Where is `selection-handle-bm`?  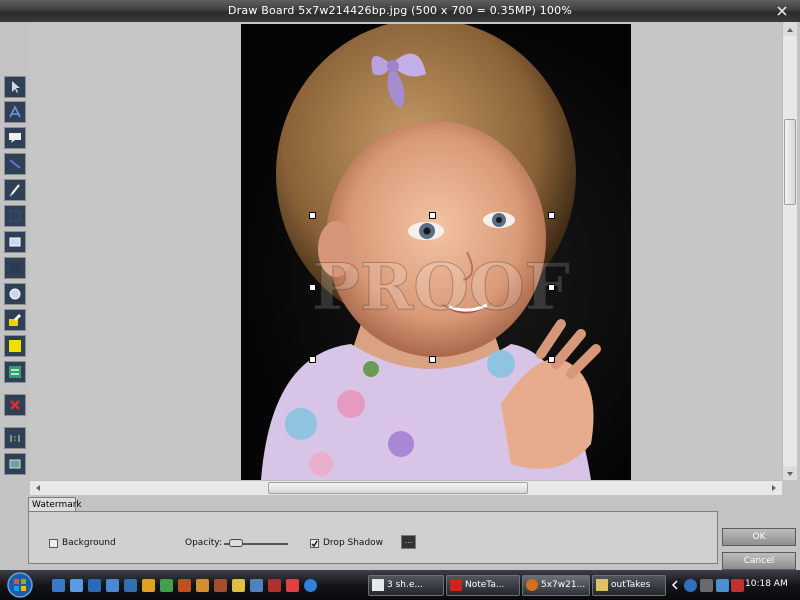 selection-handle-bm is located at coordinates (432, 359).